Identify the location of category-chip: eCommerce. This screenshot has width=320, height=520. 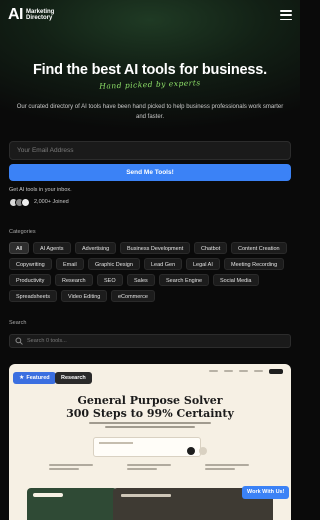
(133, 296).